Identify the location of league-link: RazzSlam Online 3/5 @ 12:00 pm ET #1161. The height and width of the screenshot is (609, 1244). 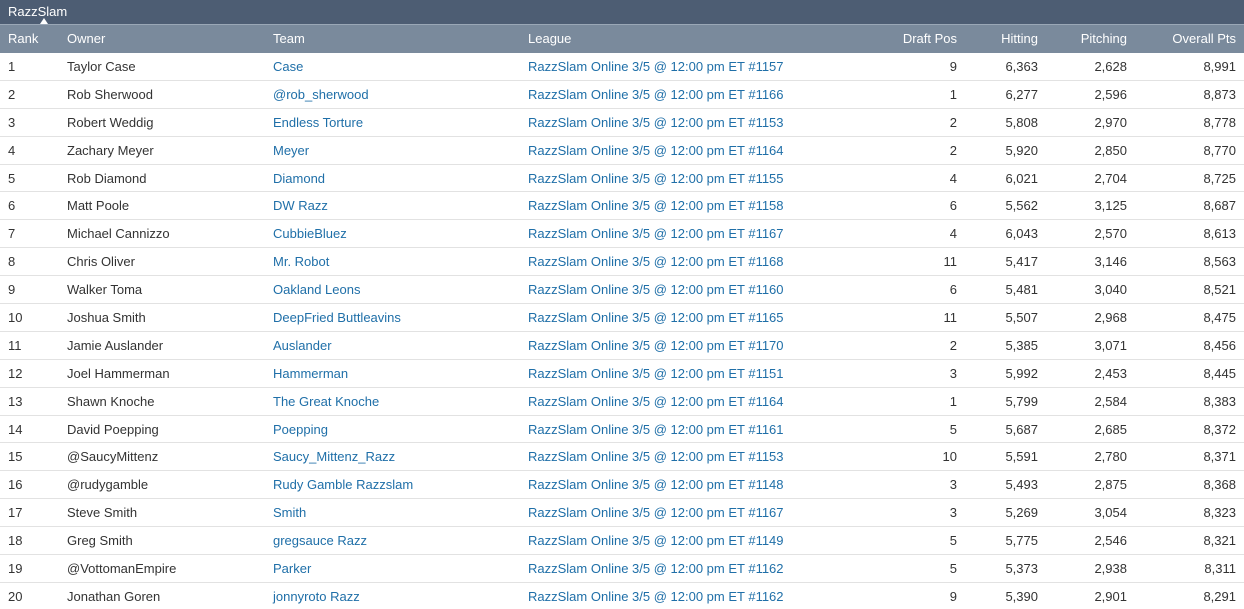
(656, 429).